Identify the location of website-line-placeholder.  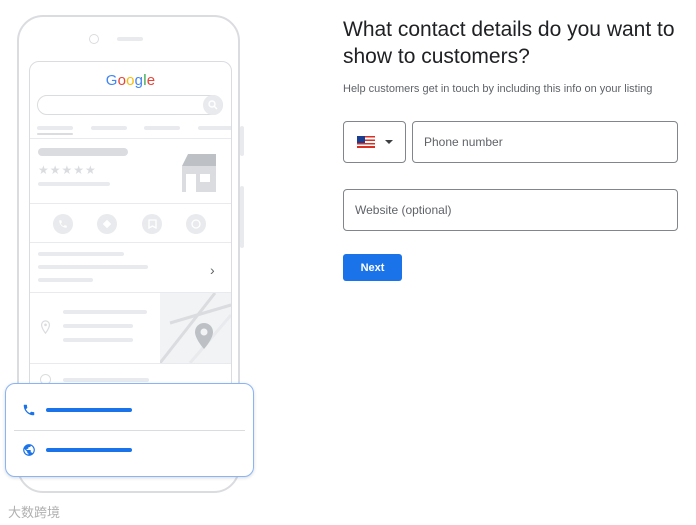
(89, 450).